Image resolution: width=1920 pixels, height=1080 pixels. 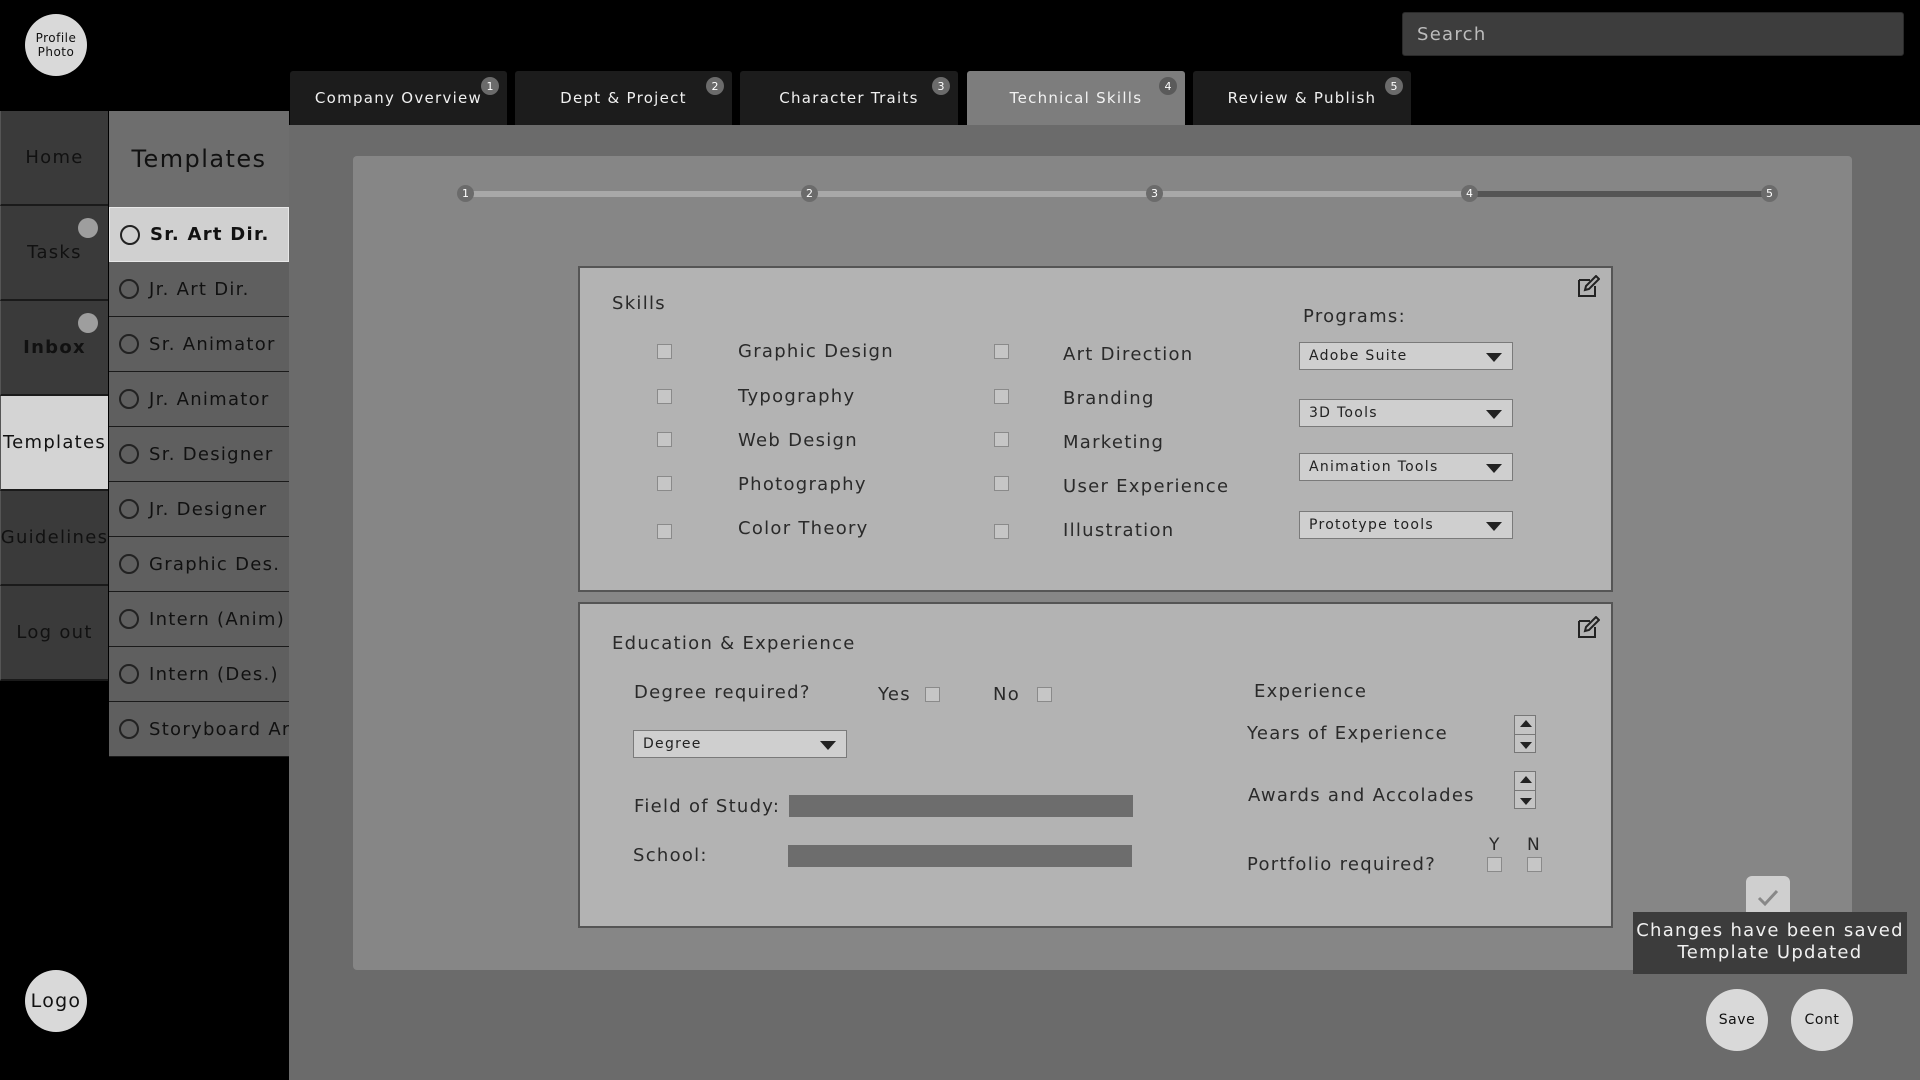 What do you see at coordinates (740, 744) in the screenshot?
I see `degree-select: Degree` at bounding box center [740, 744].